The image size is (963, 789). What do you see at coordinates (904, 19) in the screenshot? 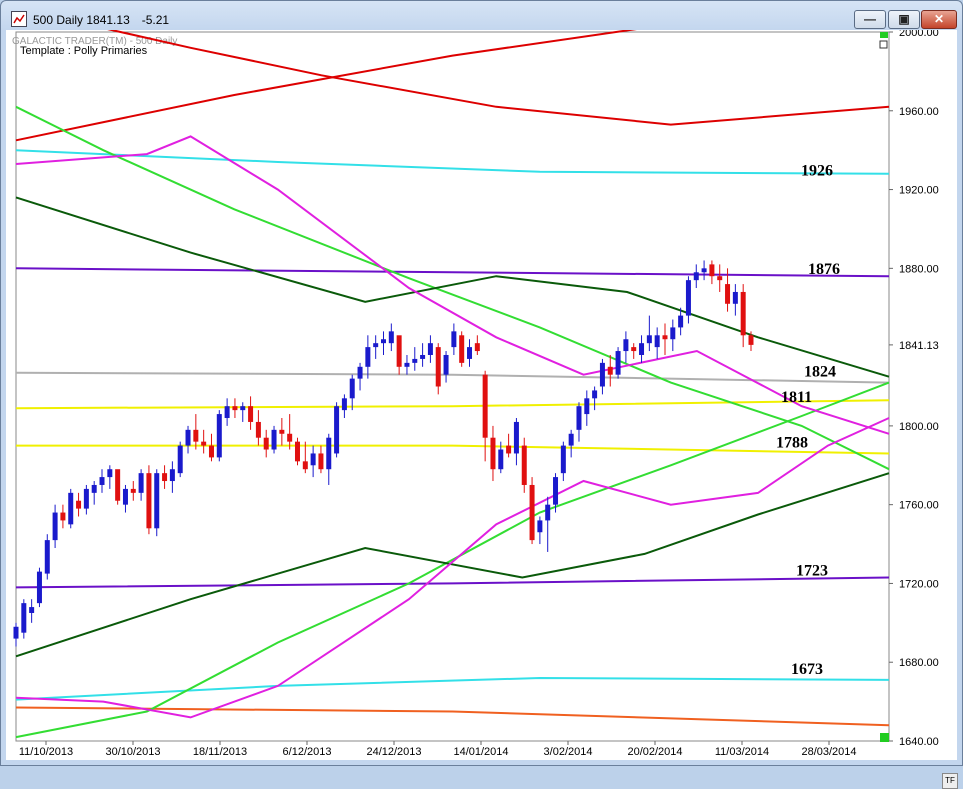
I see `maximize-button: ▣` at bounding box center [904, 19].